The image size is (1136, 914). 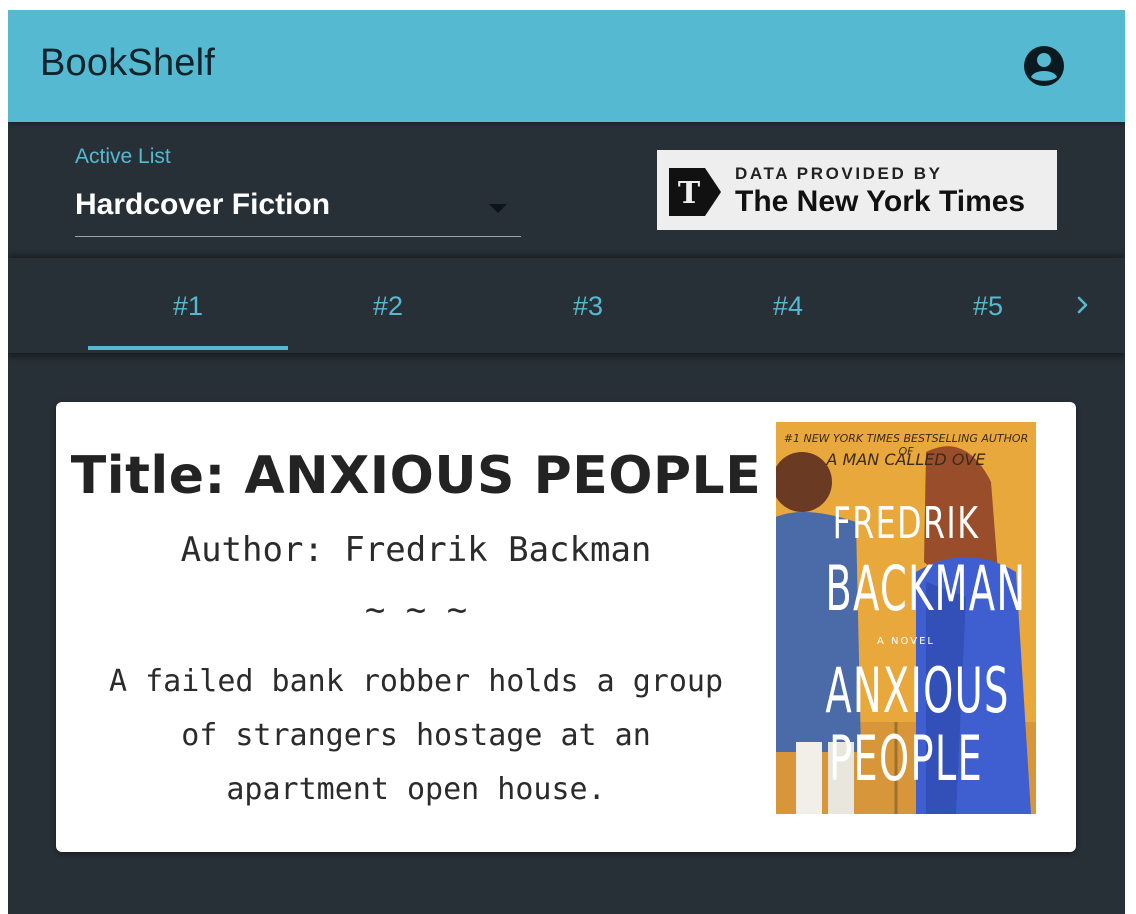 I want to click on nyt-attribution-name: The New York Times, so click(x=880, y=201).